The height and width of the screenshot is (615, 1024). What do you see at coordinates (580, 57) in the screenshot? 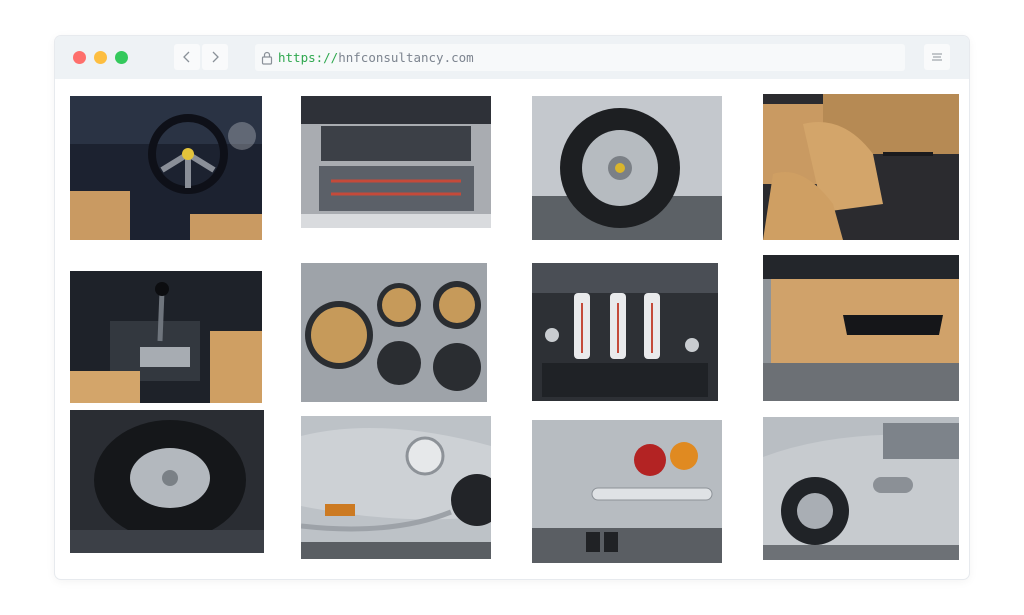
I see `address-bar: https://hnfconsultancy.com` at bounding box center [580, 57].